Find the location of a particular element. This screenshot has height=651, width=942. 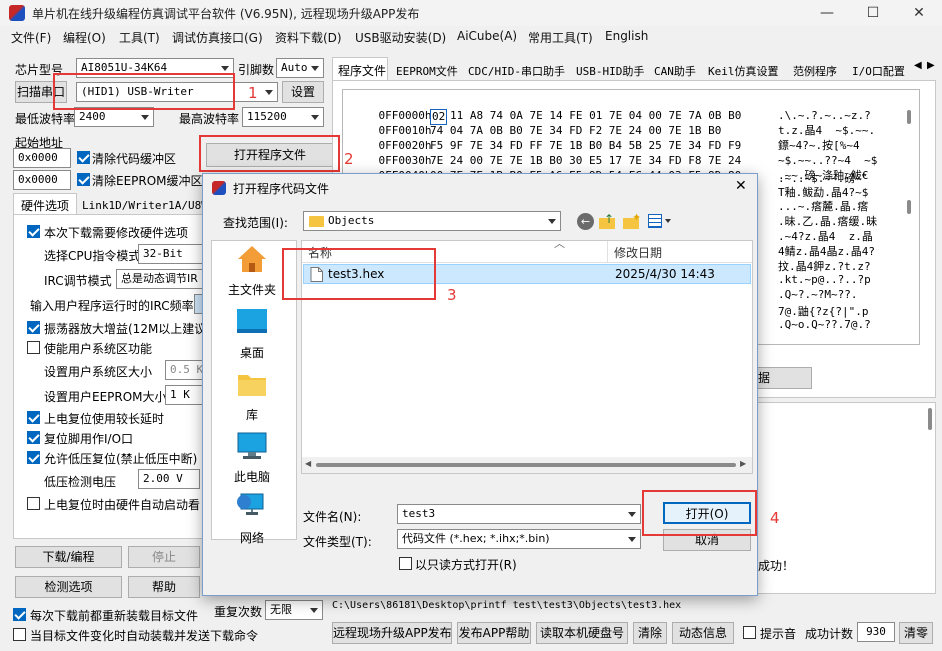

tab-scroll-left-icon: ◀ is located at coordinates (918, 65).